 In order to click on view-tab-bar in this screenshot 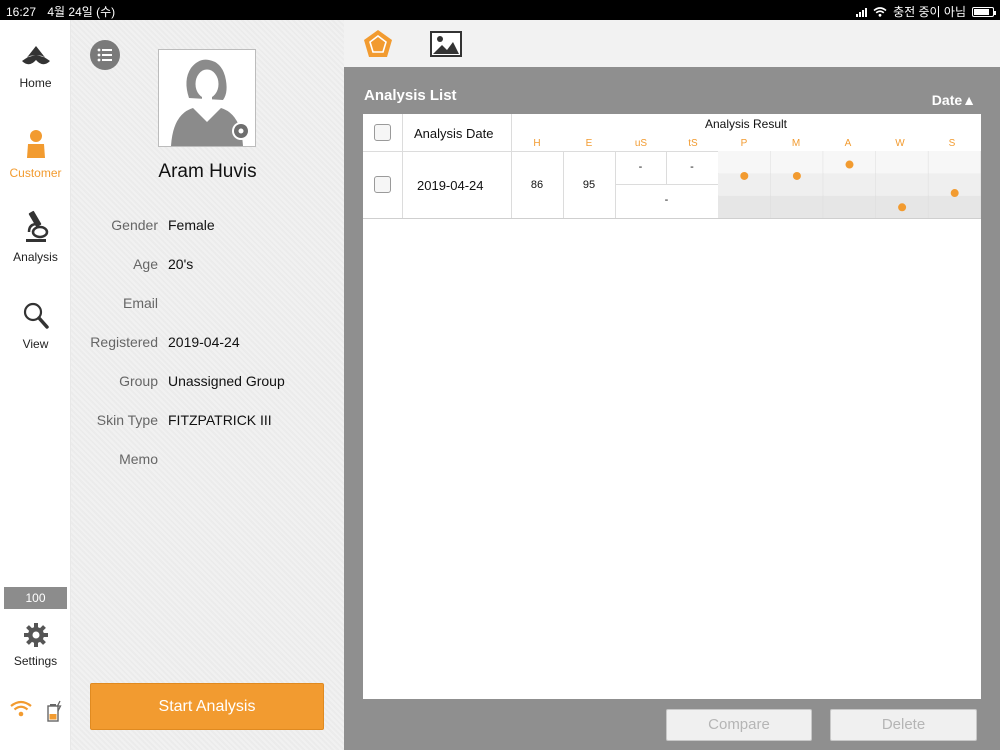, I will do `click(672, 43)`.